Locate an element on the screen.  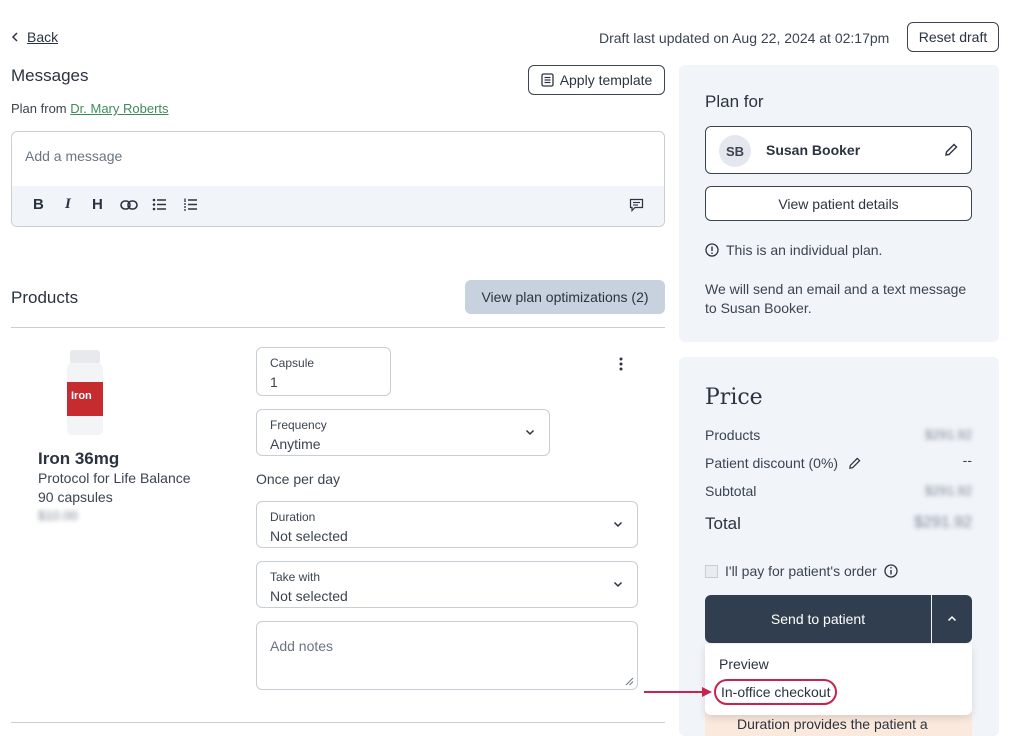
products-title: Products is located at coordinates (45, 297).